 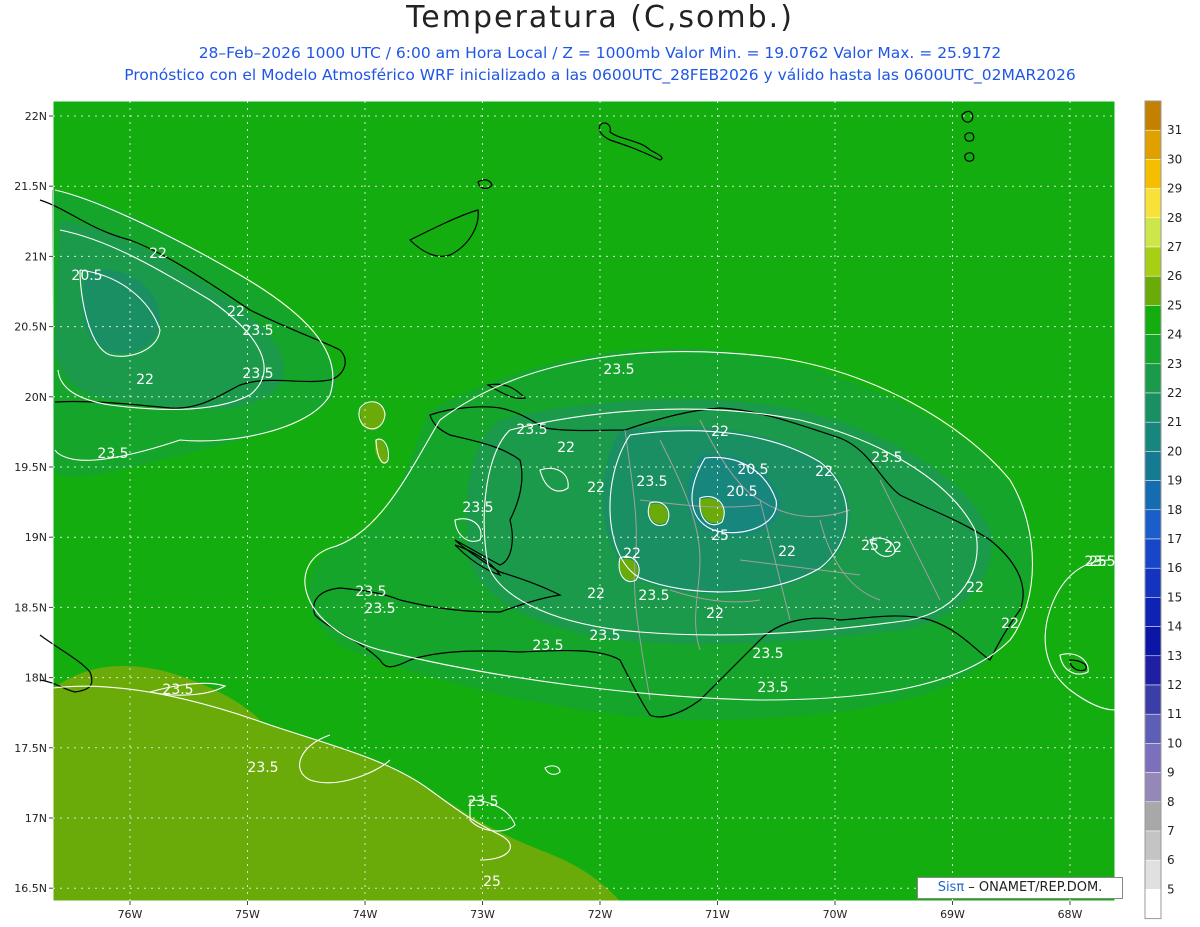 What do you see at coordinates (365, 914) in the screenshot?
I see `lon-label: 74W` at bounding box center [365, 914].